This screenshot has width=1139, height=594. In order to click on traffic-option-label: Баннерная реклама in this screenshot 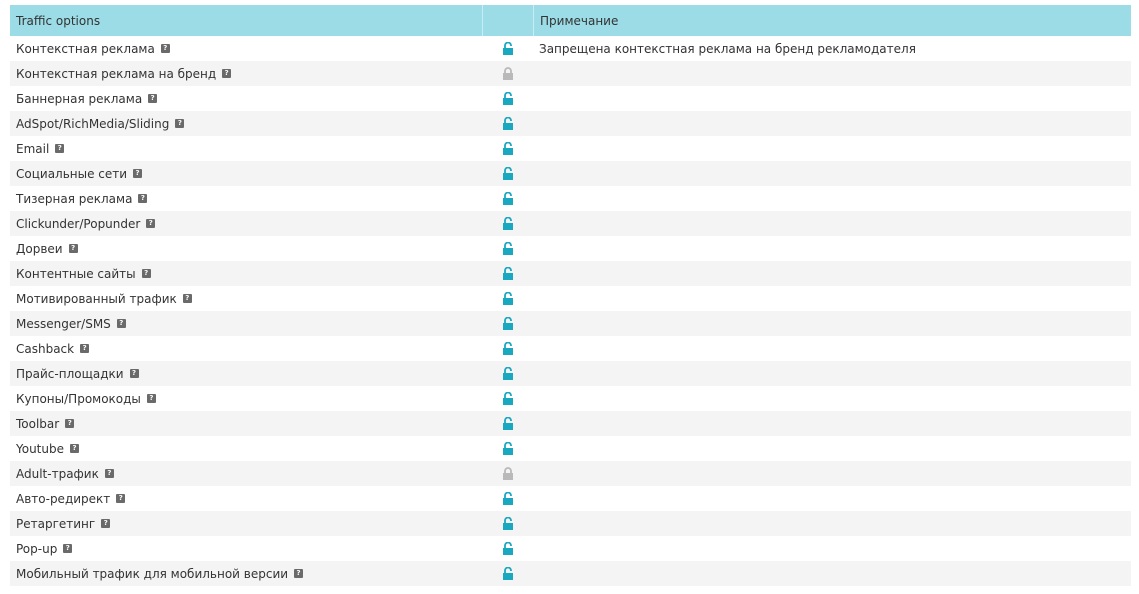, I will do `click(79, 98)`.